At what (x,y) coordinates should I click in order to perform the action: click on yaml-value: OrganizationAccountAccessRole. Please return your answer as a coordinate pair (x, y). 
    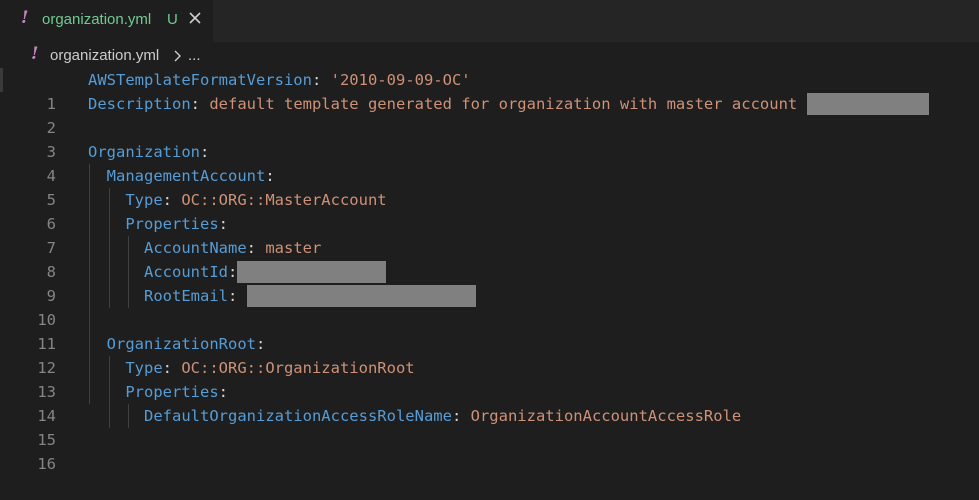
    Looking at the image, I should click on (606, 416).